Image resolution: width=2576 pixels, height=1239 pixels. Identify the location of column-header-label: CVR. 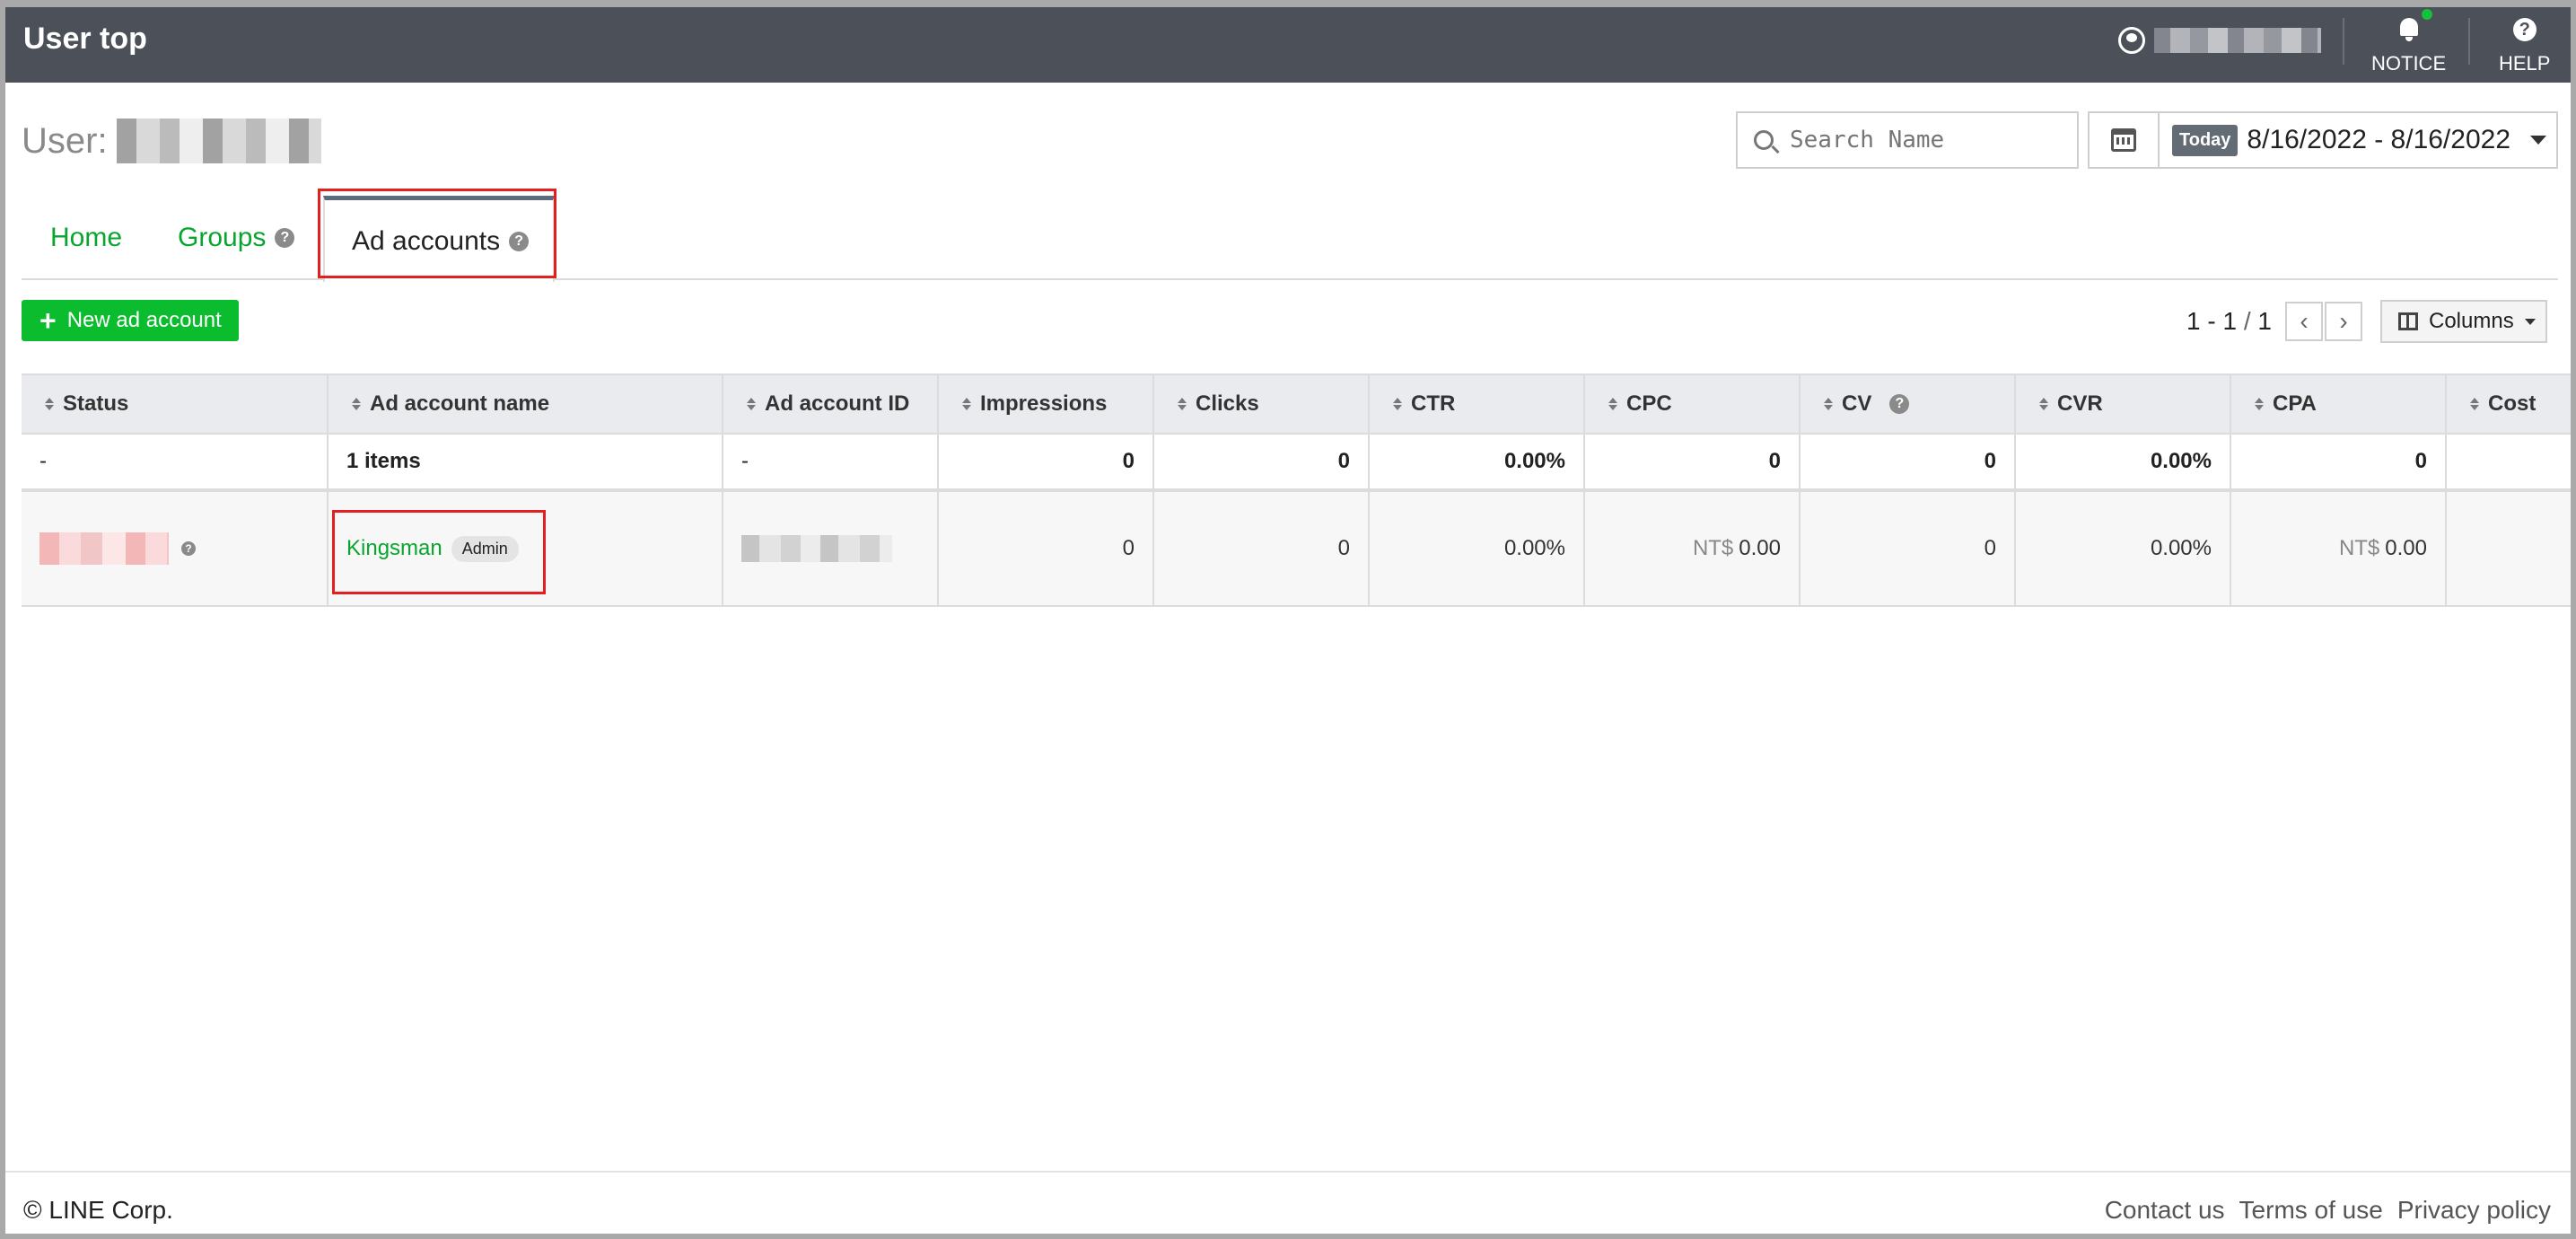
(2080, 403).